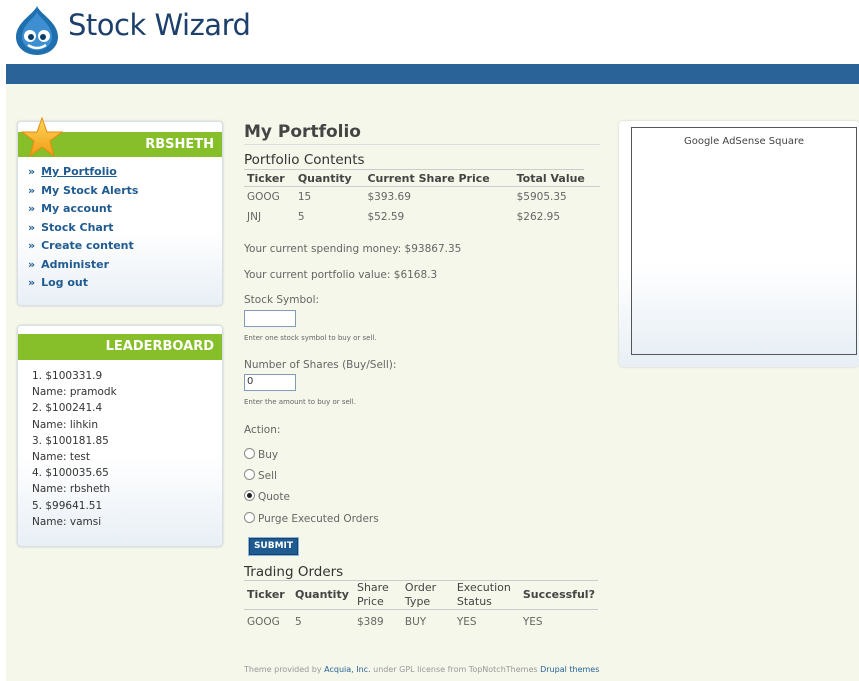 Image resolution: width=859 pixels, height=681 pixels. Describe the element at coordinates (67, 521) in the screenshot. I see `leaderboard-name: Name: vamsi` at that location.